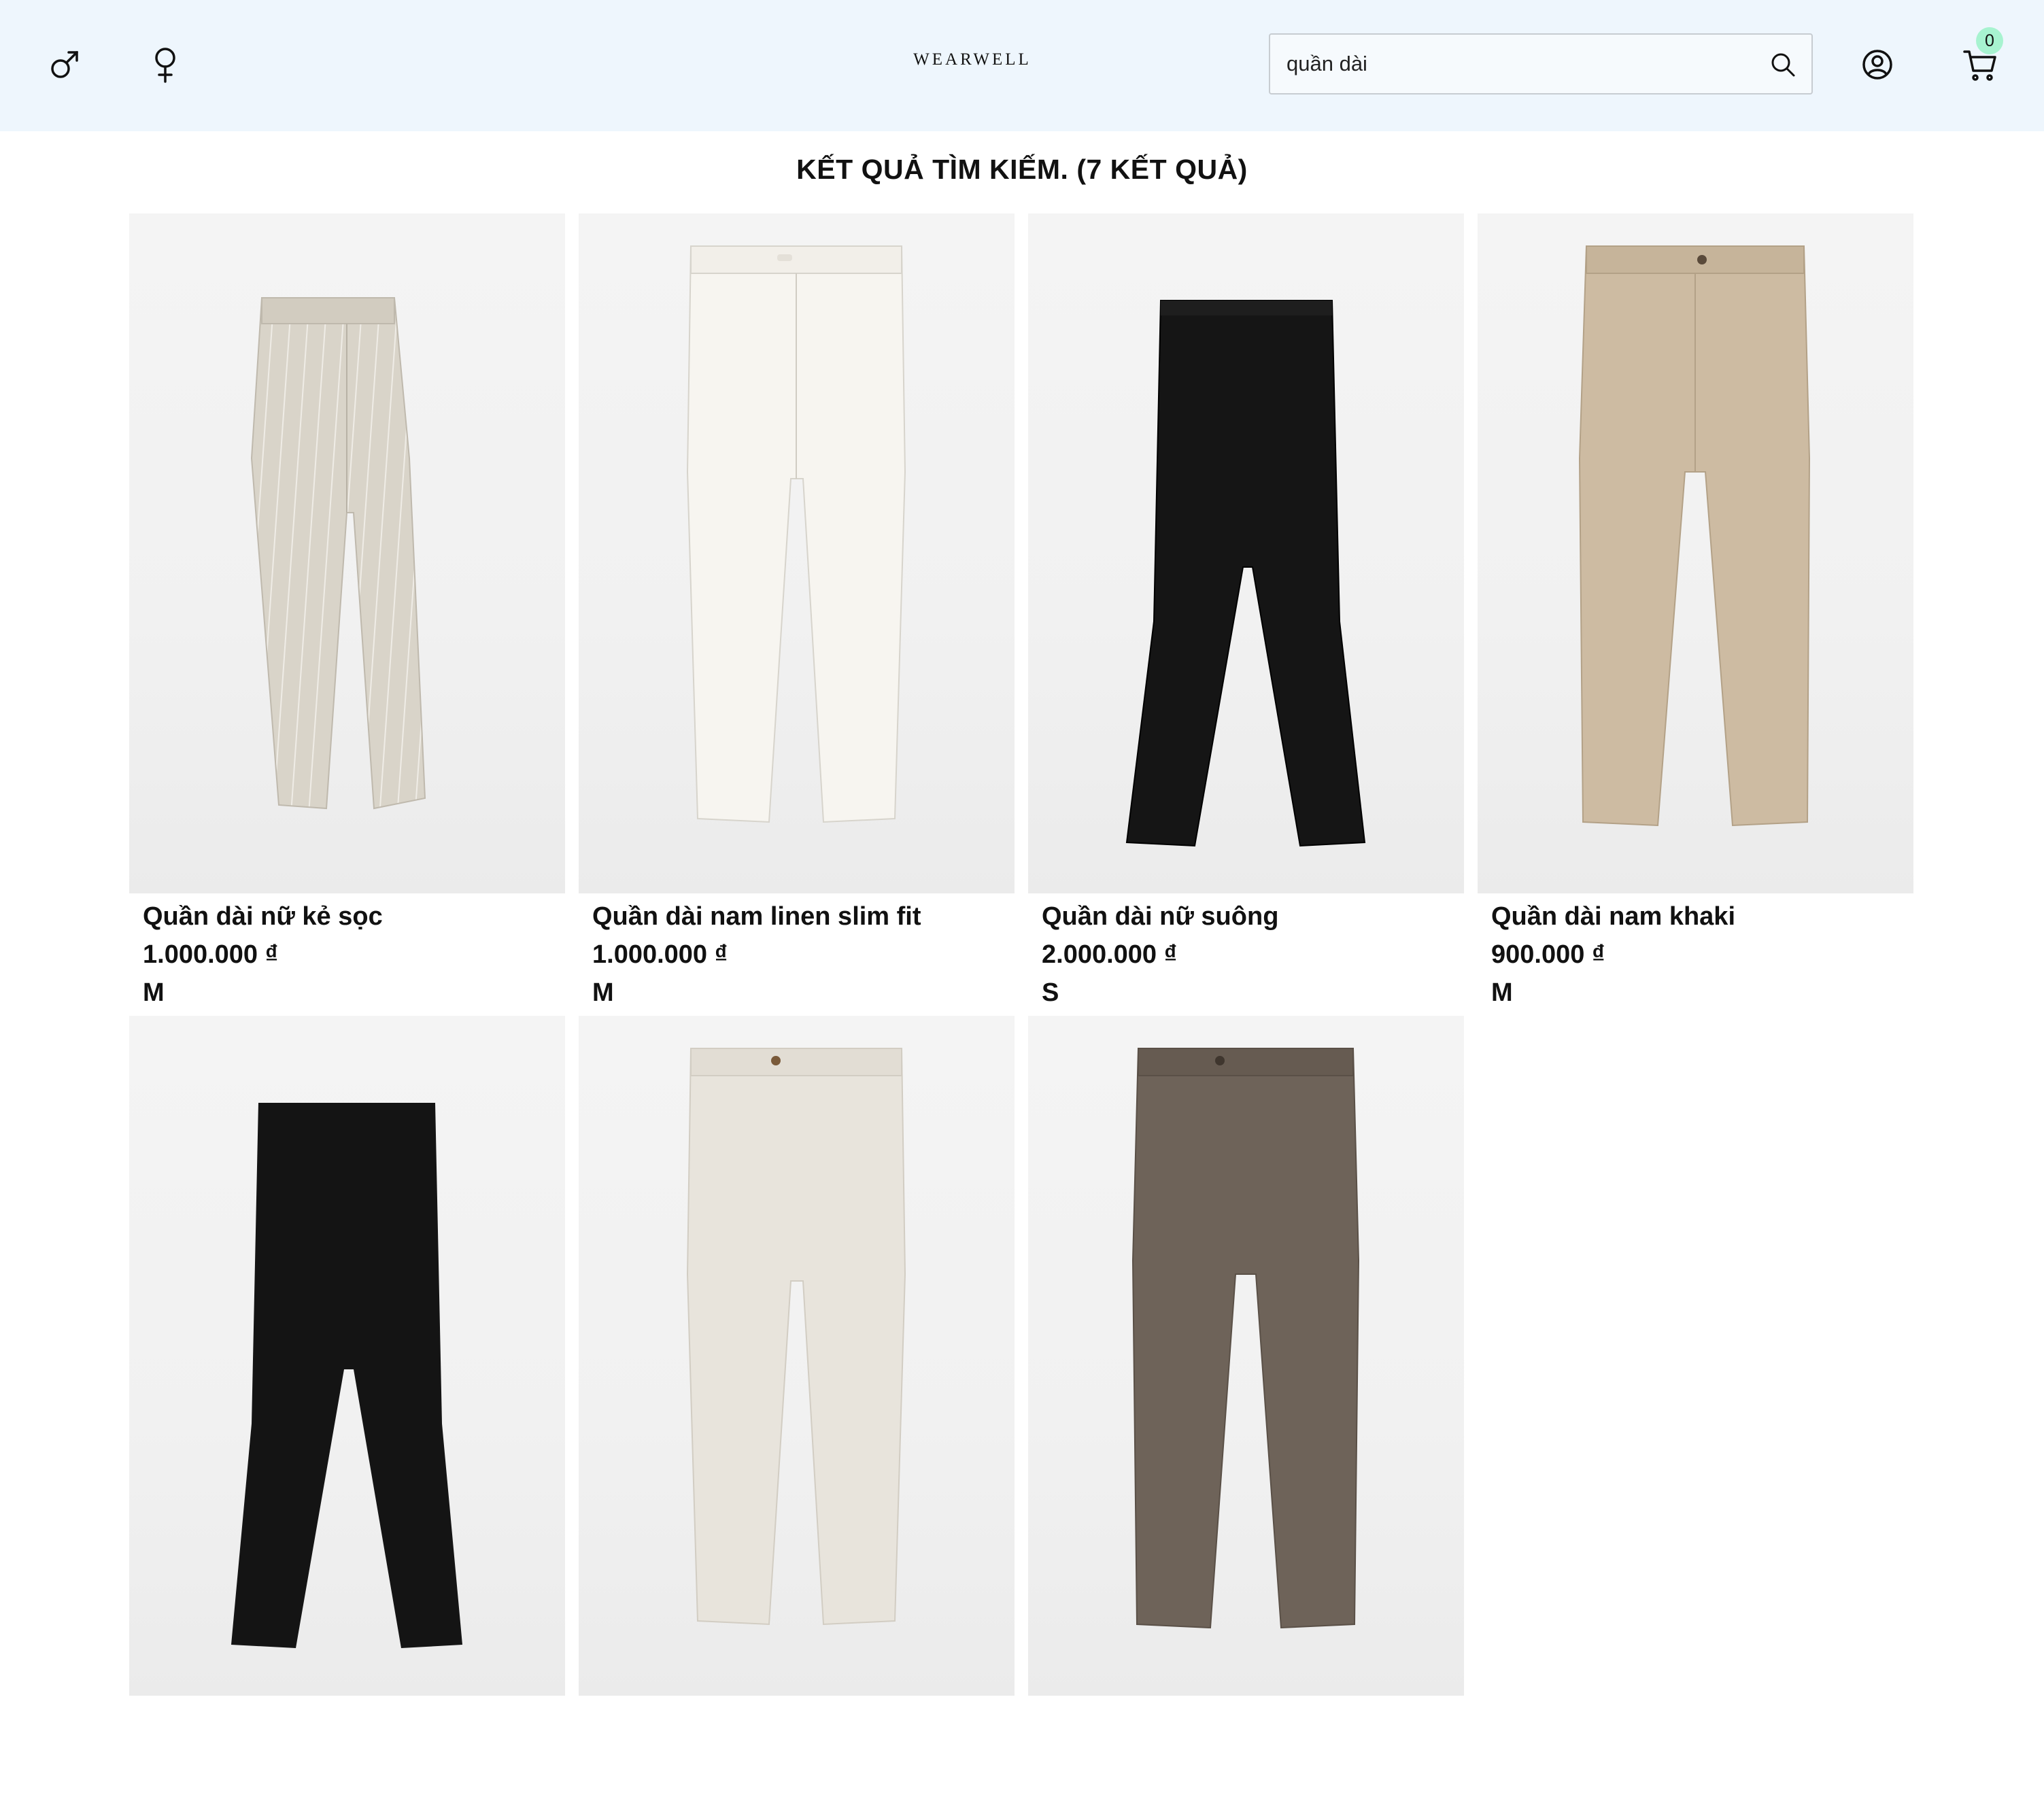 The height and width of the screenshot is (1814, 2044). What do you see at coordinates (1548, 955) in the screenshot?
I see `product-price: 900.000 ₫` at bounding box center [1548, 955].